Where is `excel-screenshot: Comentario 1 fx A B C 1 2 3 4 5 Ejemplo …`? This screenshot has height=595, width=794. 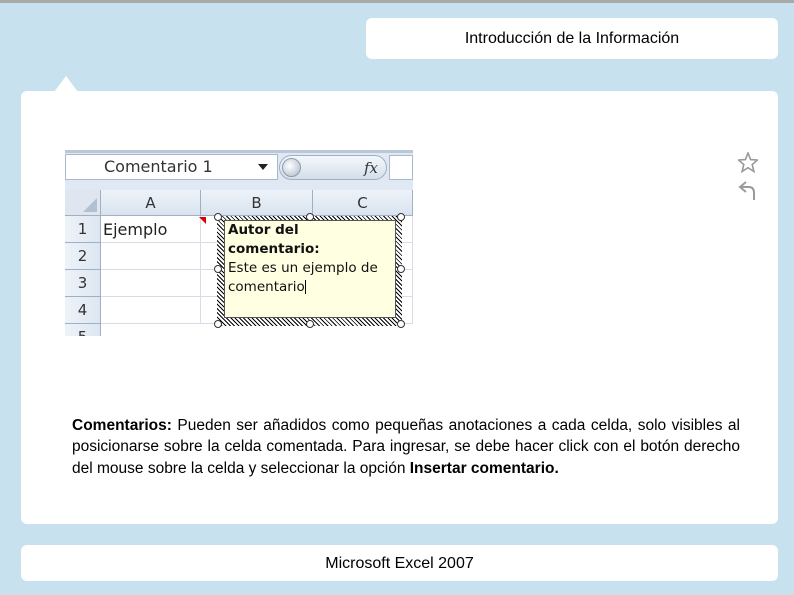
excel-screenshot: Comentario 1 fx A B C 1 2 3 4 5 Ejemplo … is located at coordinates (239, 243).